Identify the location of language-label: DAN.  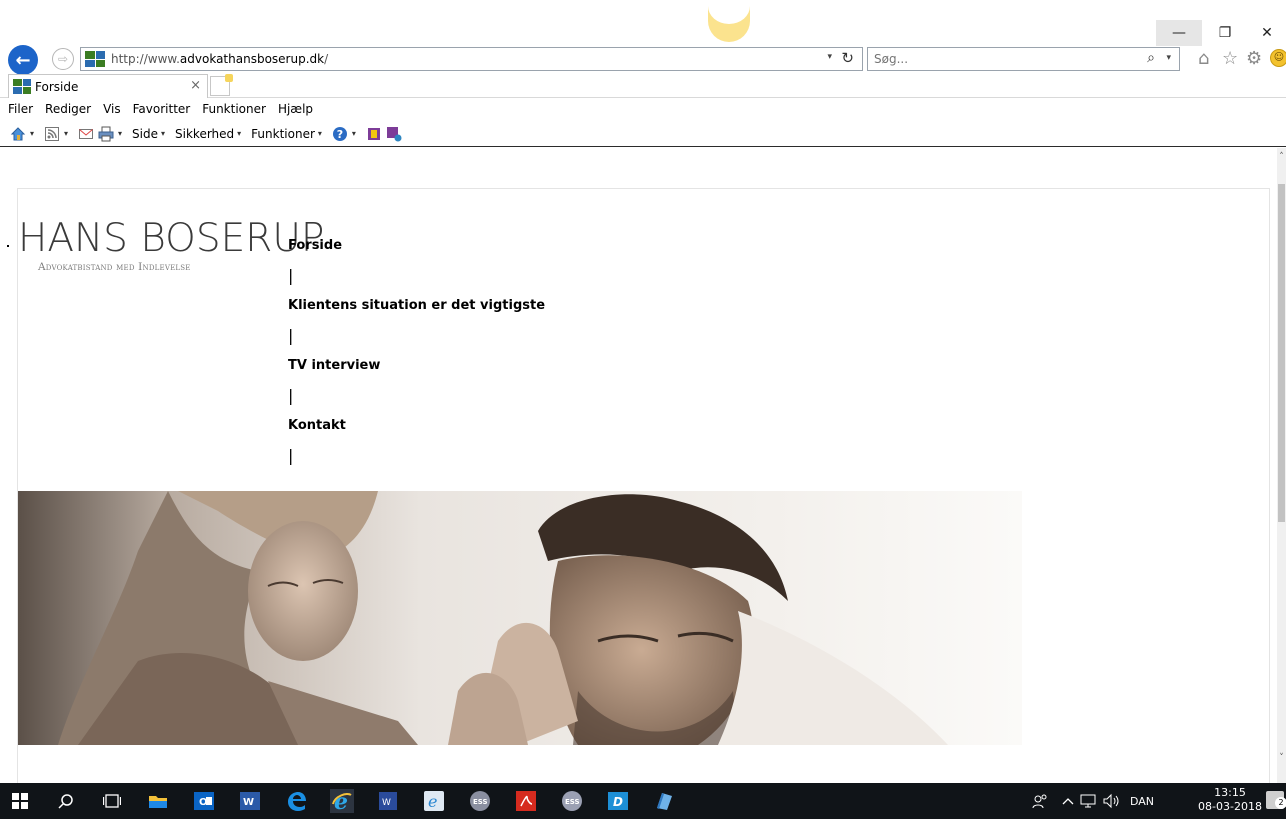
(1142, 801).